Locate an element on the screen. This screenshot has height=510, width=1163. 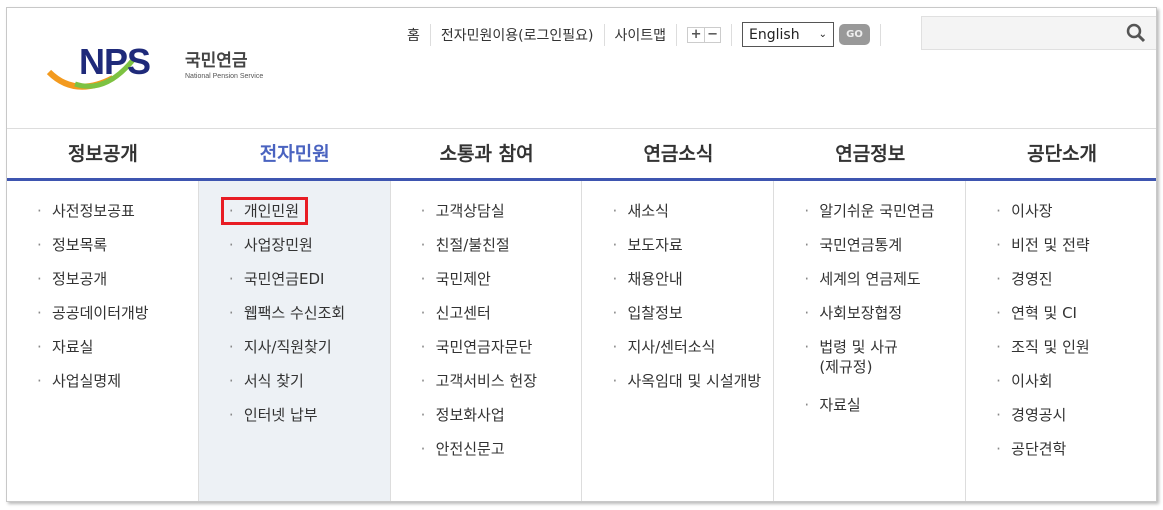
chevron-down-icon: ⌄ is located at coordinates (823, 34).